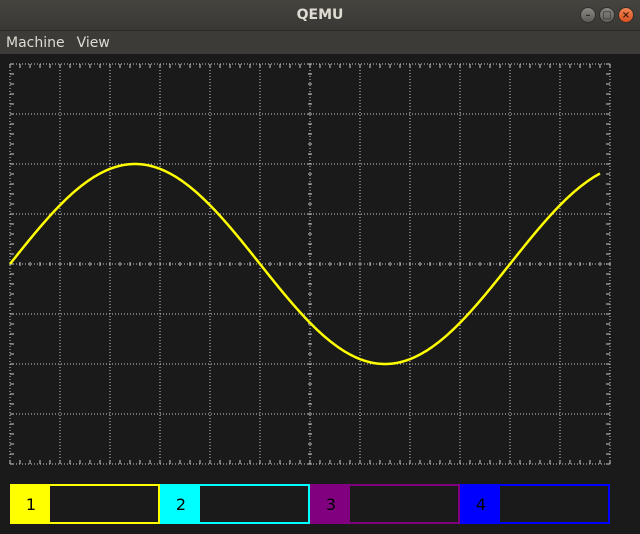 The height and width of the screenshot is (534, 640). What do you see at coordinates (254, 504) in the screenshot?
I see `channel-2-body` at bounding box center [254, 504].